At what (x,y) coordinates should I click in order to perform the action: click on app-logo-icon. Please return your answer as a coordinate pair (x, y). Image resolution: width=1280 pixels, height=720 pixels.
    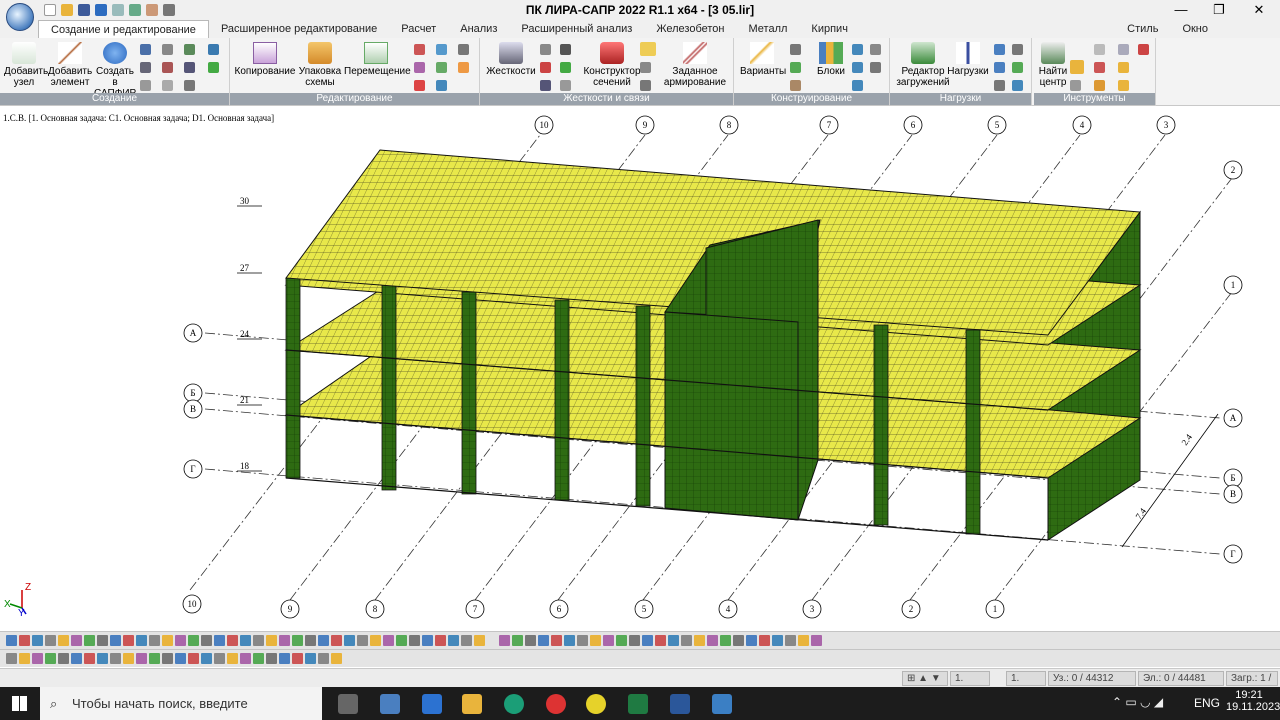
    Looking at the image, I should click on (20, 17).